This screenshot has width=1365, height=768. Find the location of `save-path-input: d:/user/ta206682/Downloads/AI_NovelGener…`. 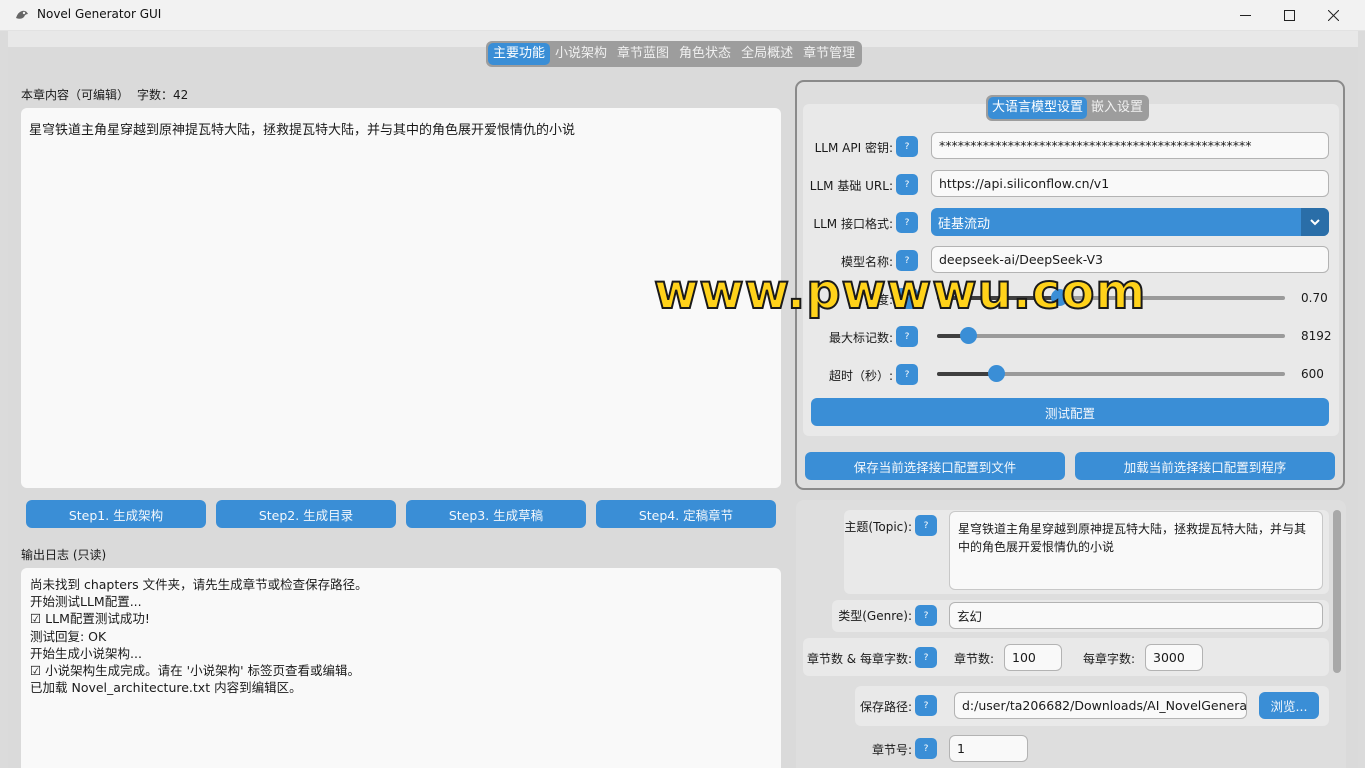

save-path-input: d:/user/ta206682/Downloads/AI_NovelGener… is located at coordinates (1100, 705).